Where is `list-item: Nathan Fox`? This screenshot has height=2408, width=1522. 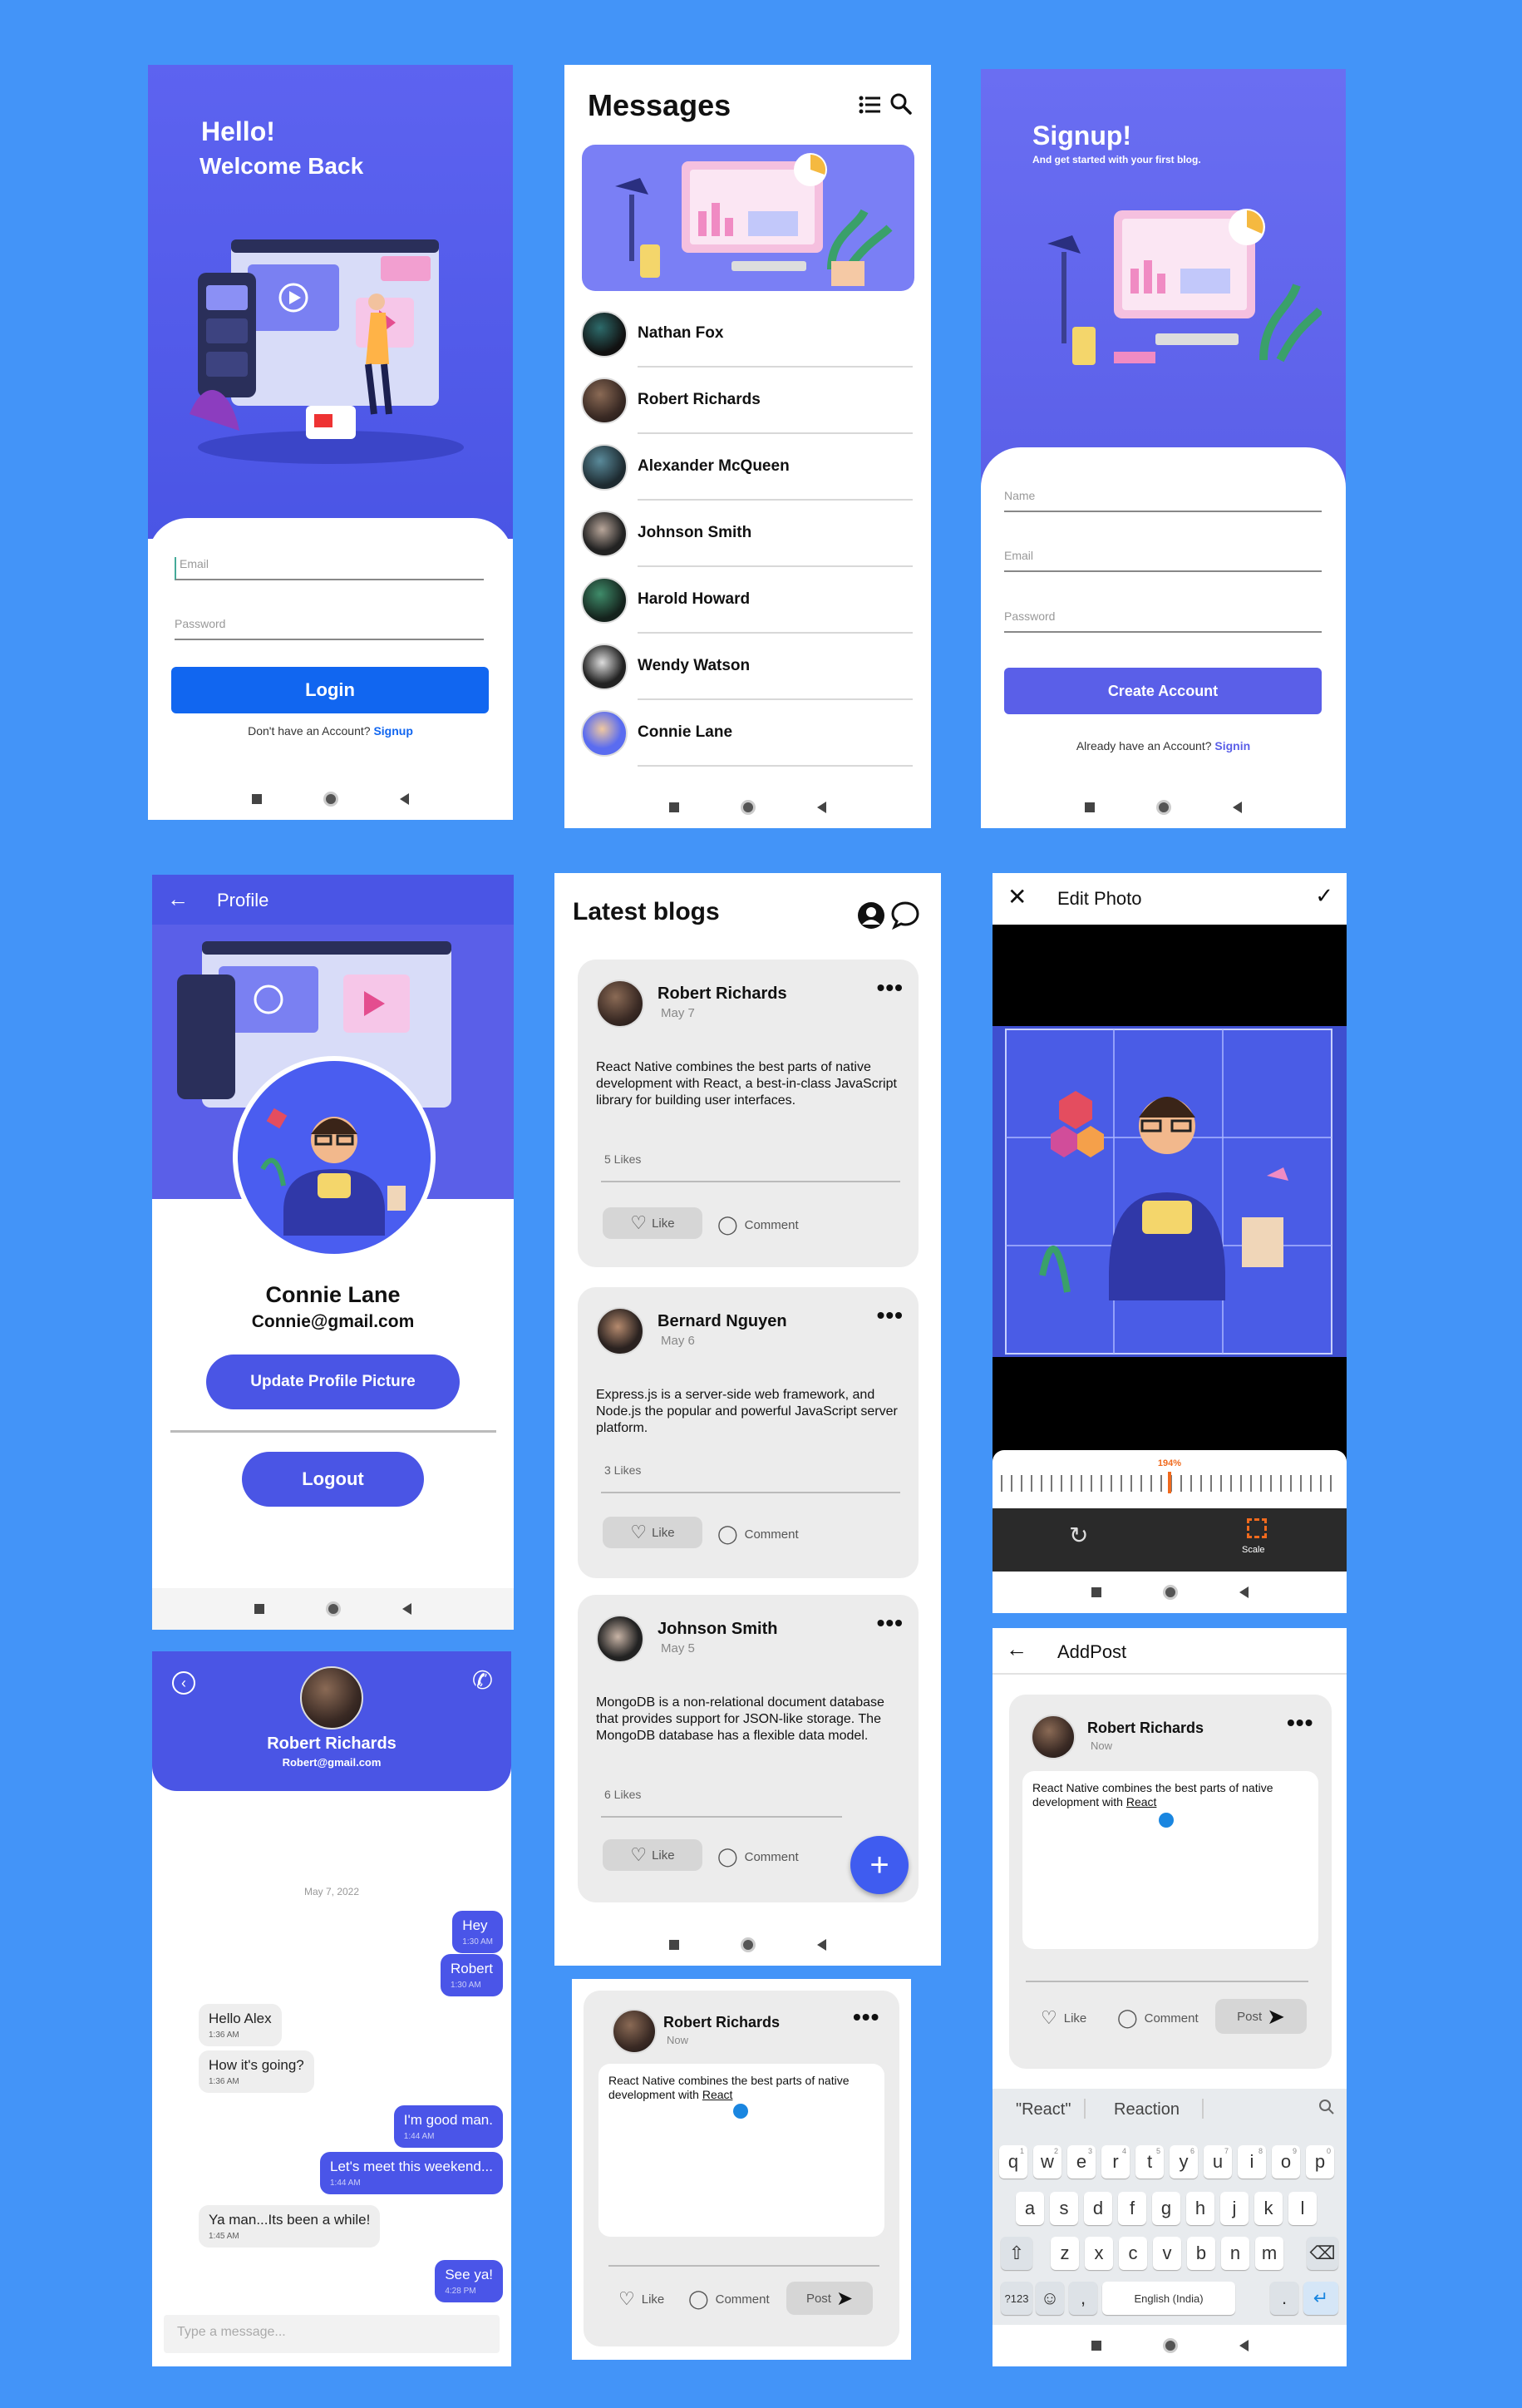
list-item: Nathan Fox is located at coordinates (747, 335).